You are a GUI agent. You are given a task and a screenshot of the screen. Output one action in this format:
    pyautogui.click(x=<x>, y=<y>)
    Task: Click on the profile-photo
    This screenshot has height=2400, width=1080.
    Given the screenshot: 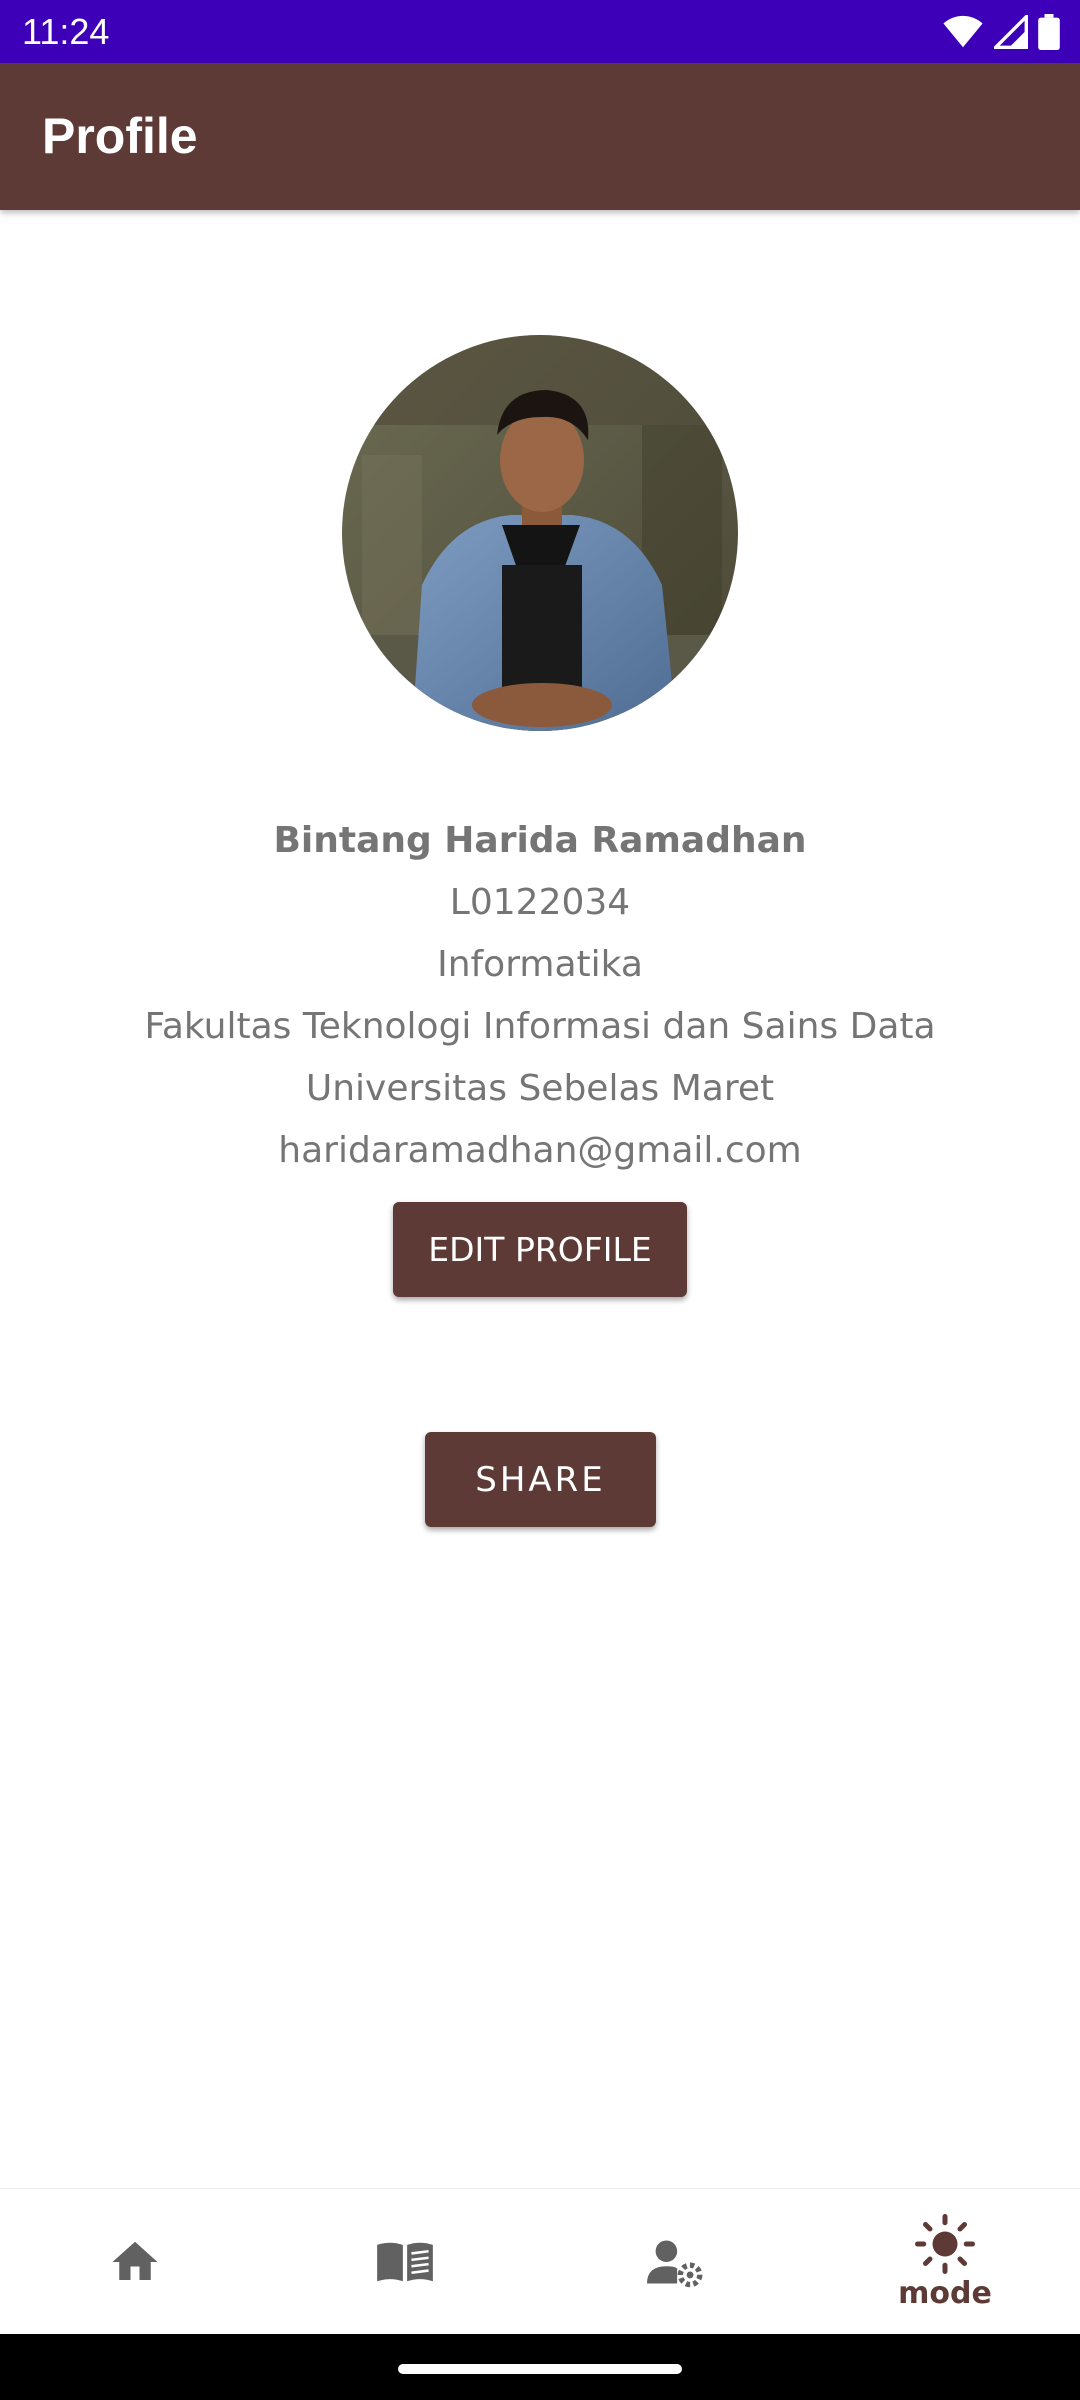 What is the action you would take?
    pyautogui.click(x=540, y=533)
    